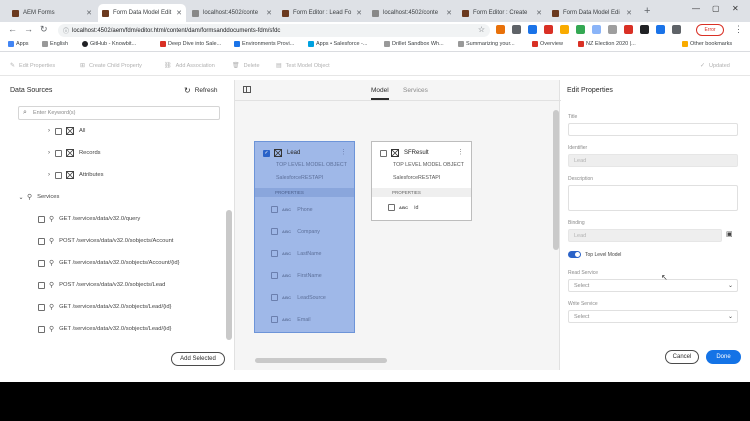  What do you see at coordinates (101, 285) in the screenshot?
I see `tree-item-service: ⚲ POST /services/data/v32.0/sobjects/Lead` at bounding box center [101, 285].